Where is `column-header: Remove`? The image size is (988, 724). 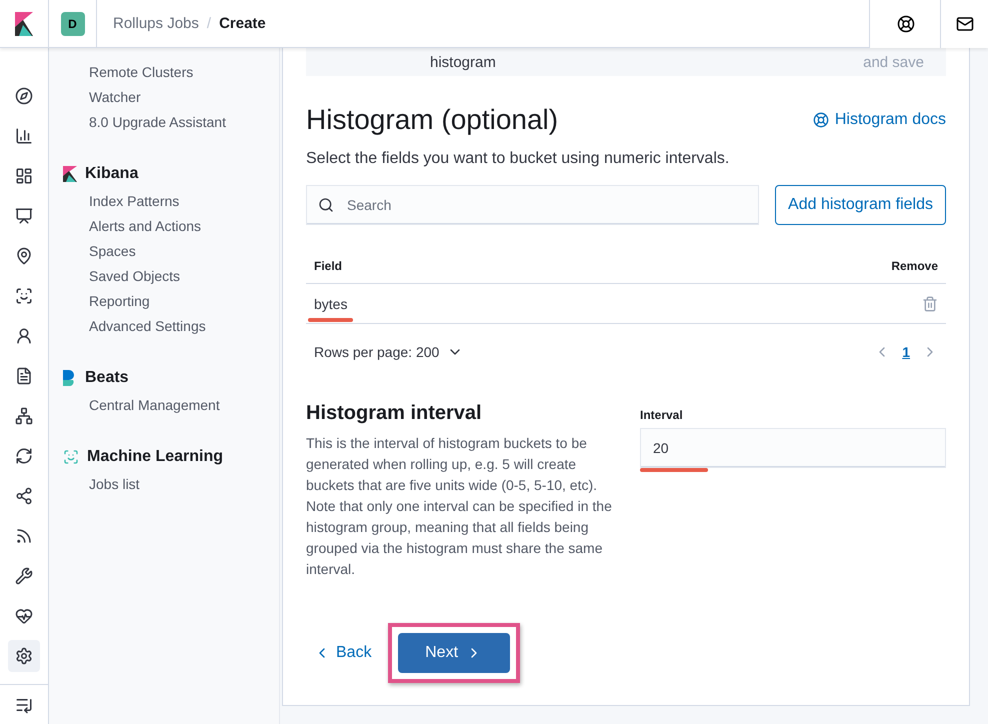
column-header: Remove is located at coordinates (914, 266).